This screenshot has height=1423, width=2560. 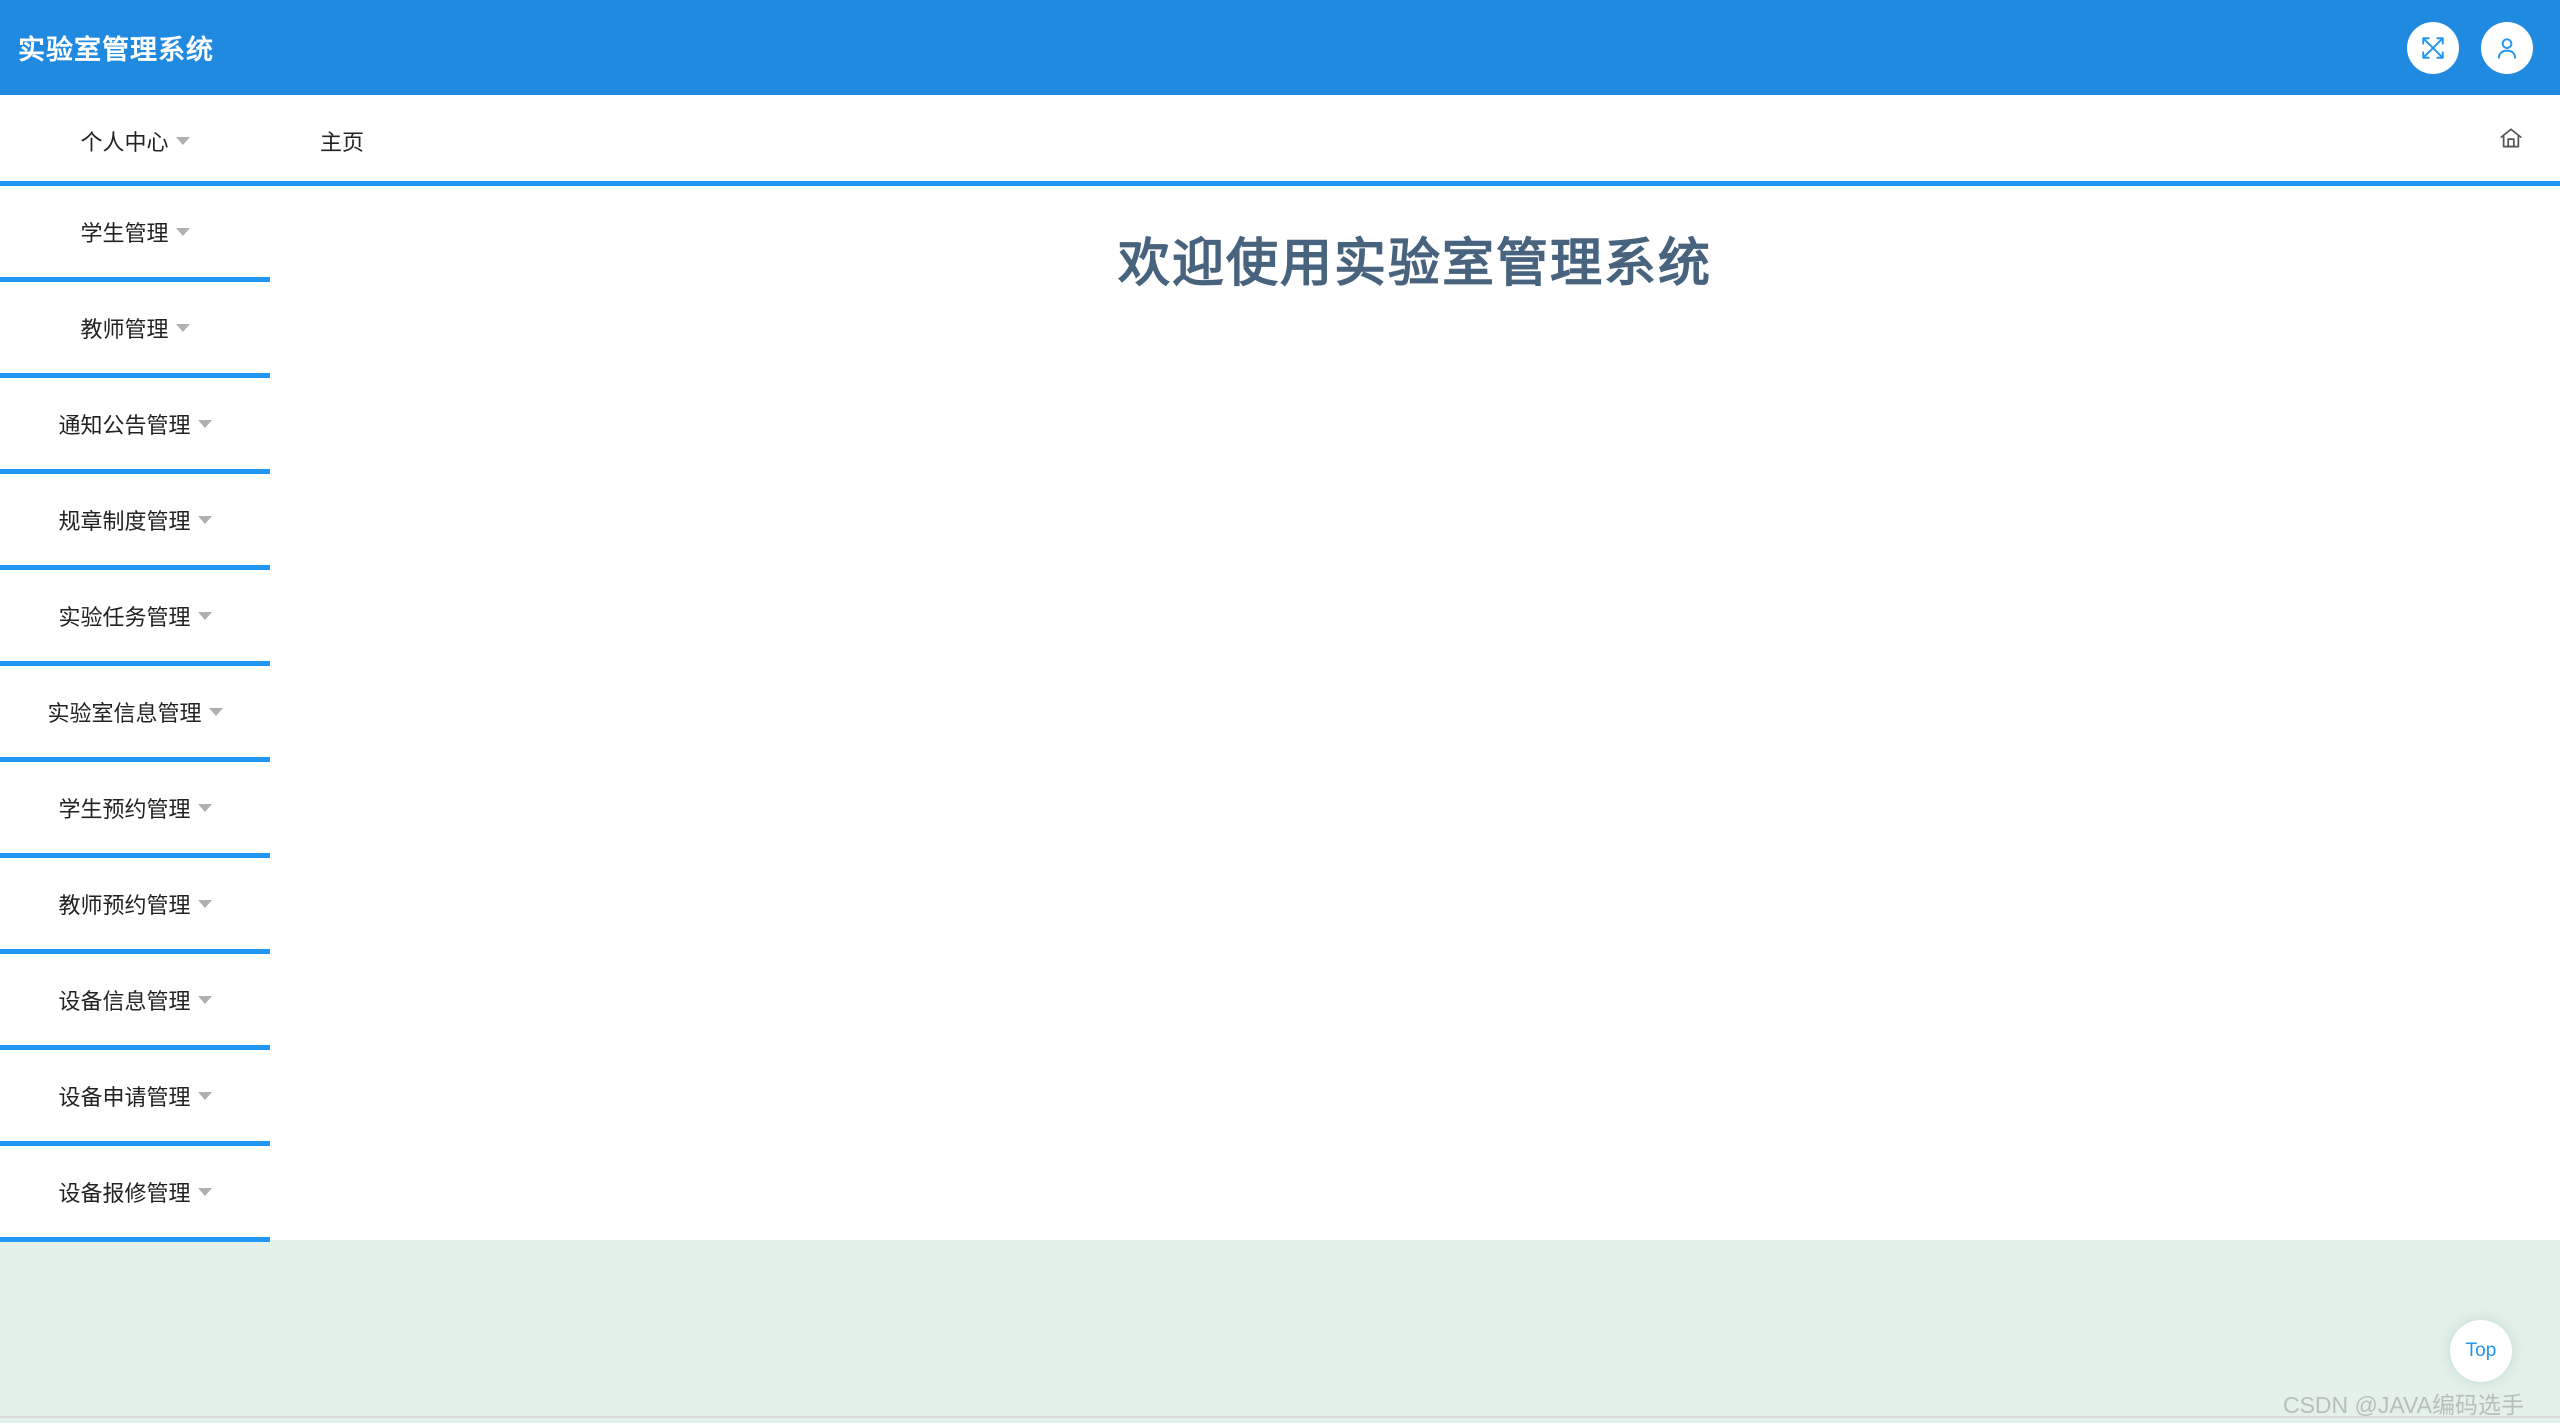 I want to click on sidebar-item-0: 学生管理, so click(x=135, y=234).